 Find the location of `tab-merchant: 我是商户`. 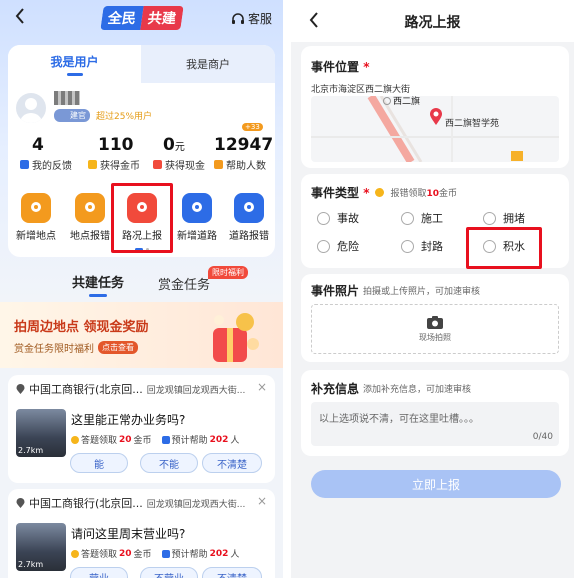

tab-merchant: 我是商户 is located at coordinates (208, 64).